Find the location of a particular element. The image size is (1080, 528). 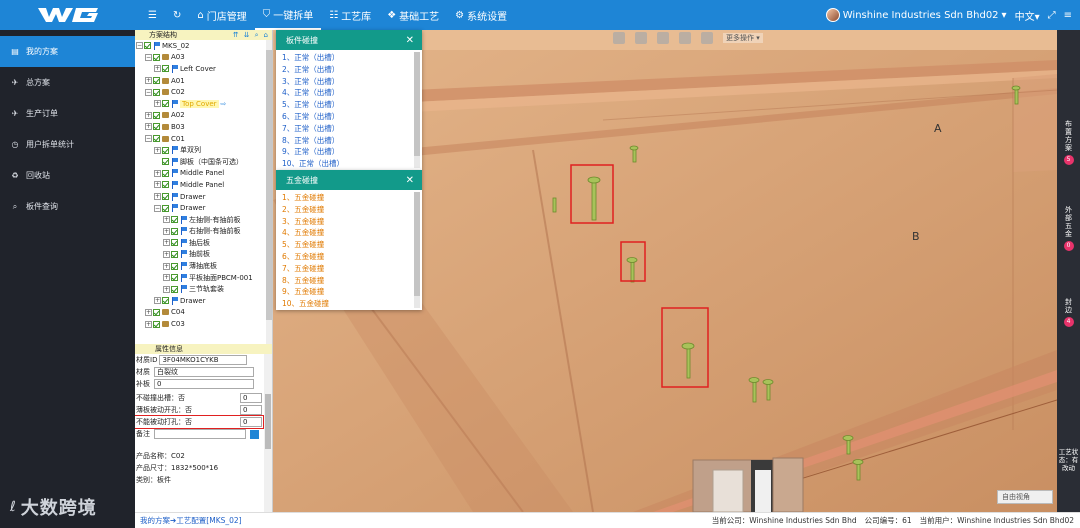

edge-banding-tab: 封边 4 is located at coordinates (1068, 312).